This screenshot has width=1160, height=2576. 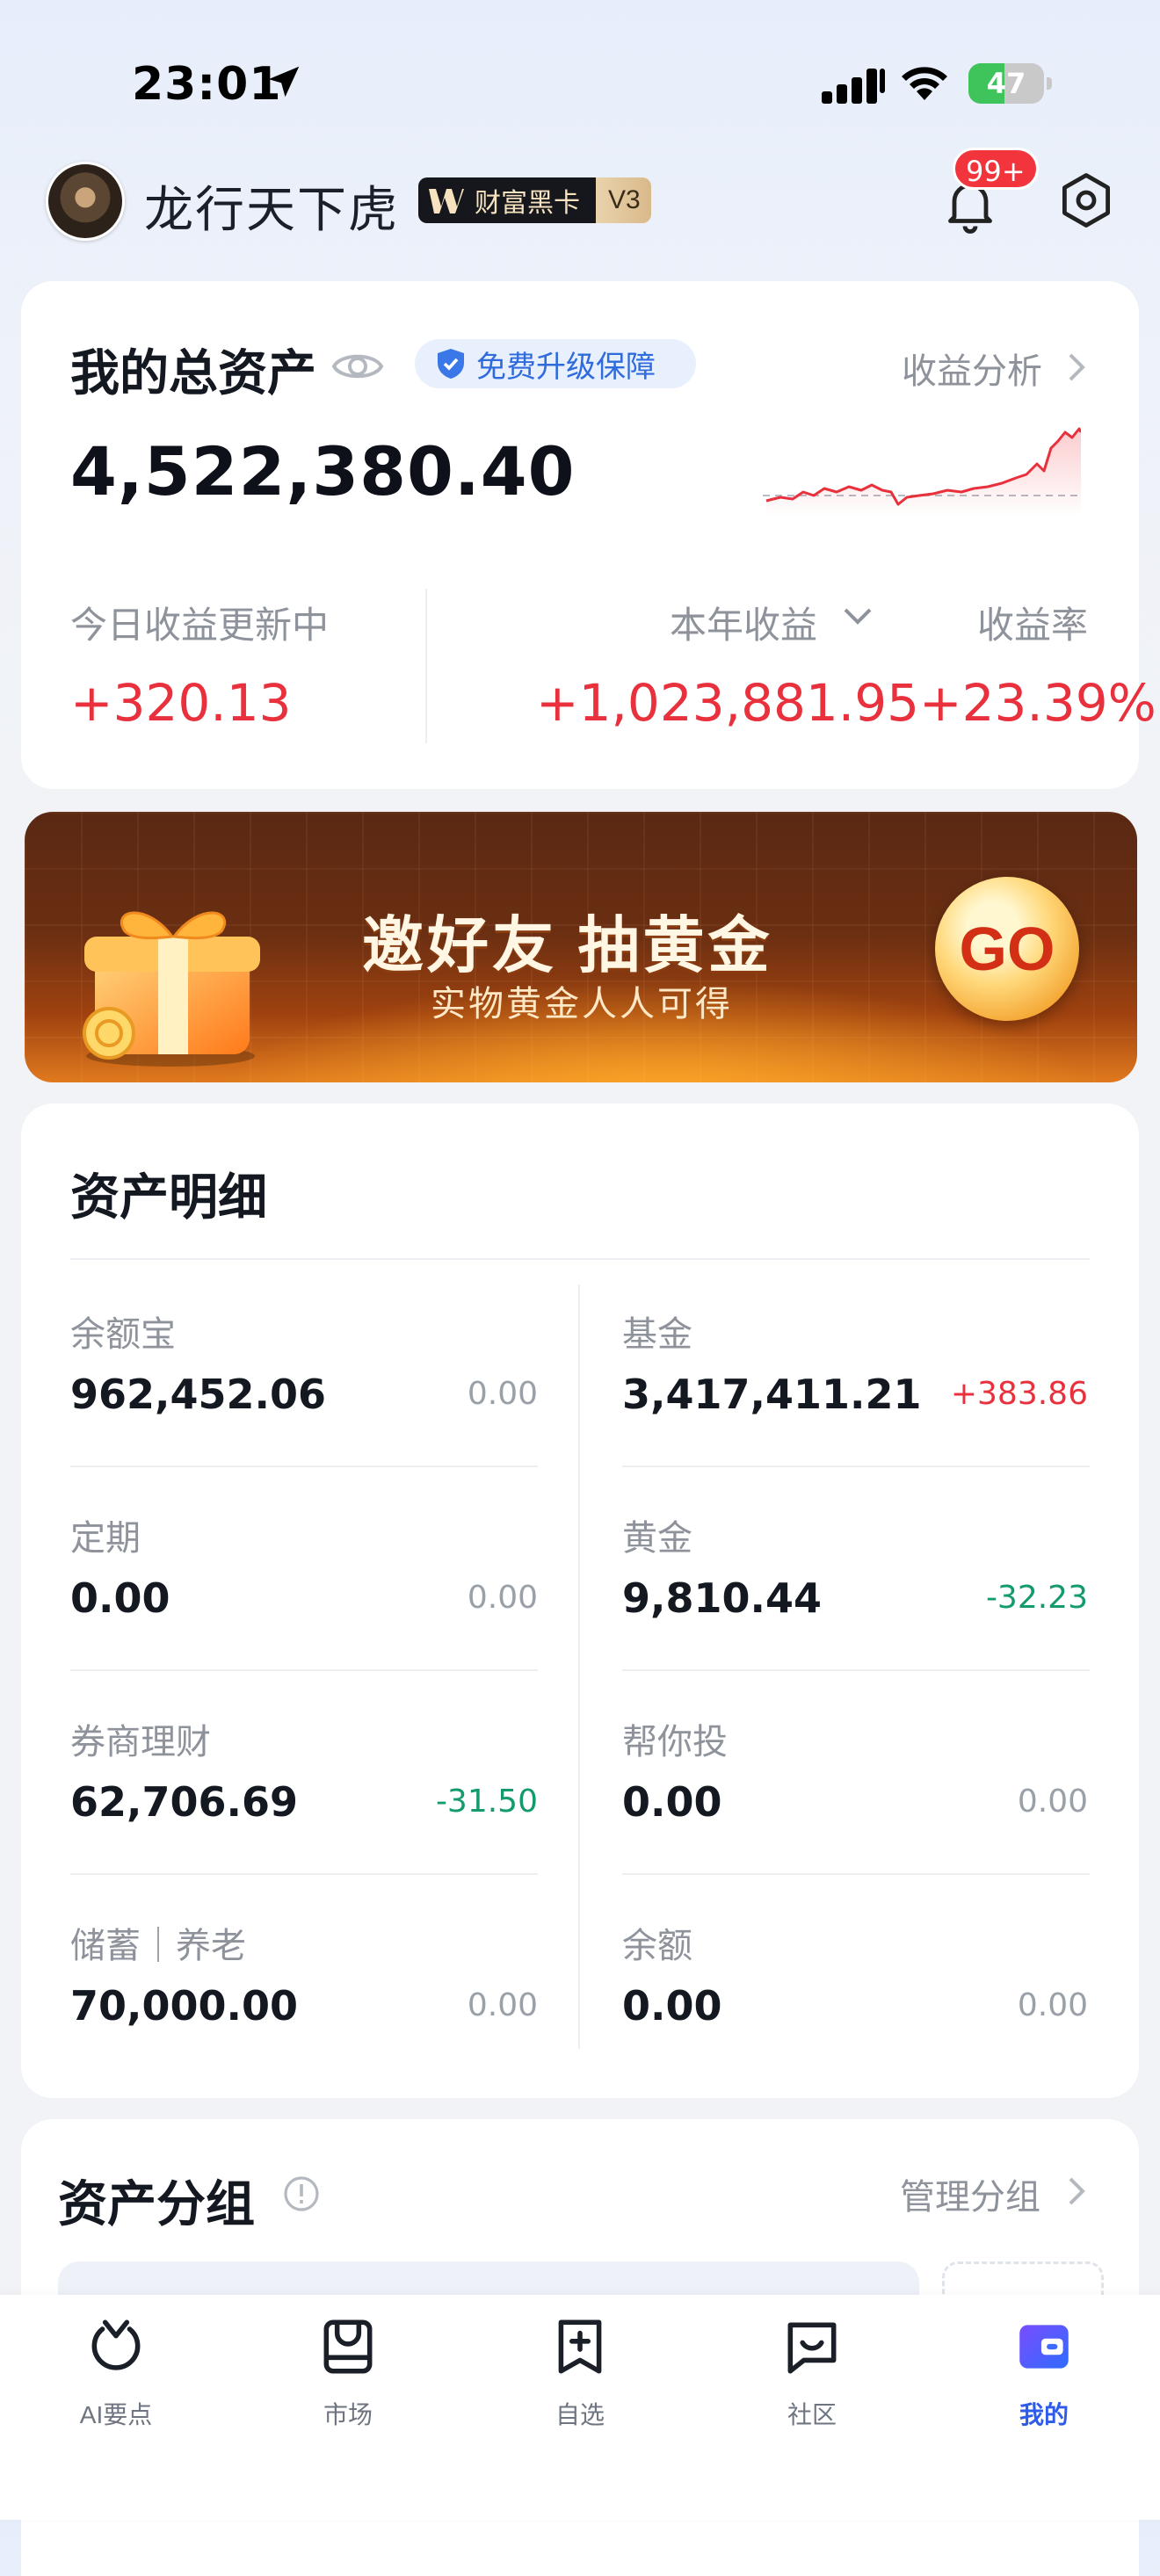 I want to click on asset-label: 基金, so click(x=657, y=1334).